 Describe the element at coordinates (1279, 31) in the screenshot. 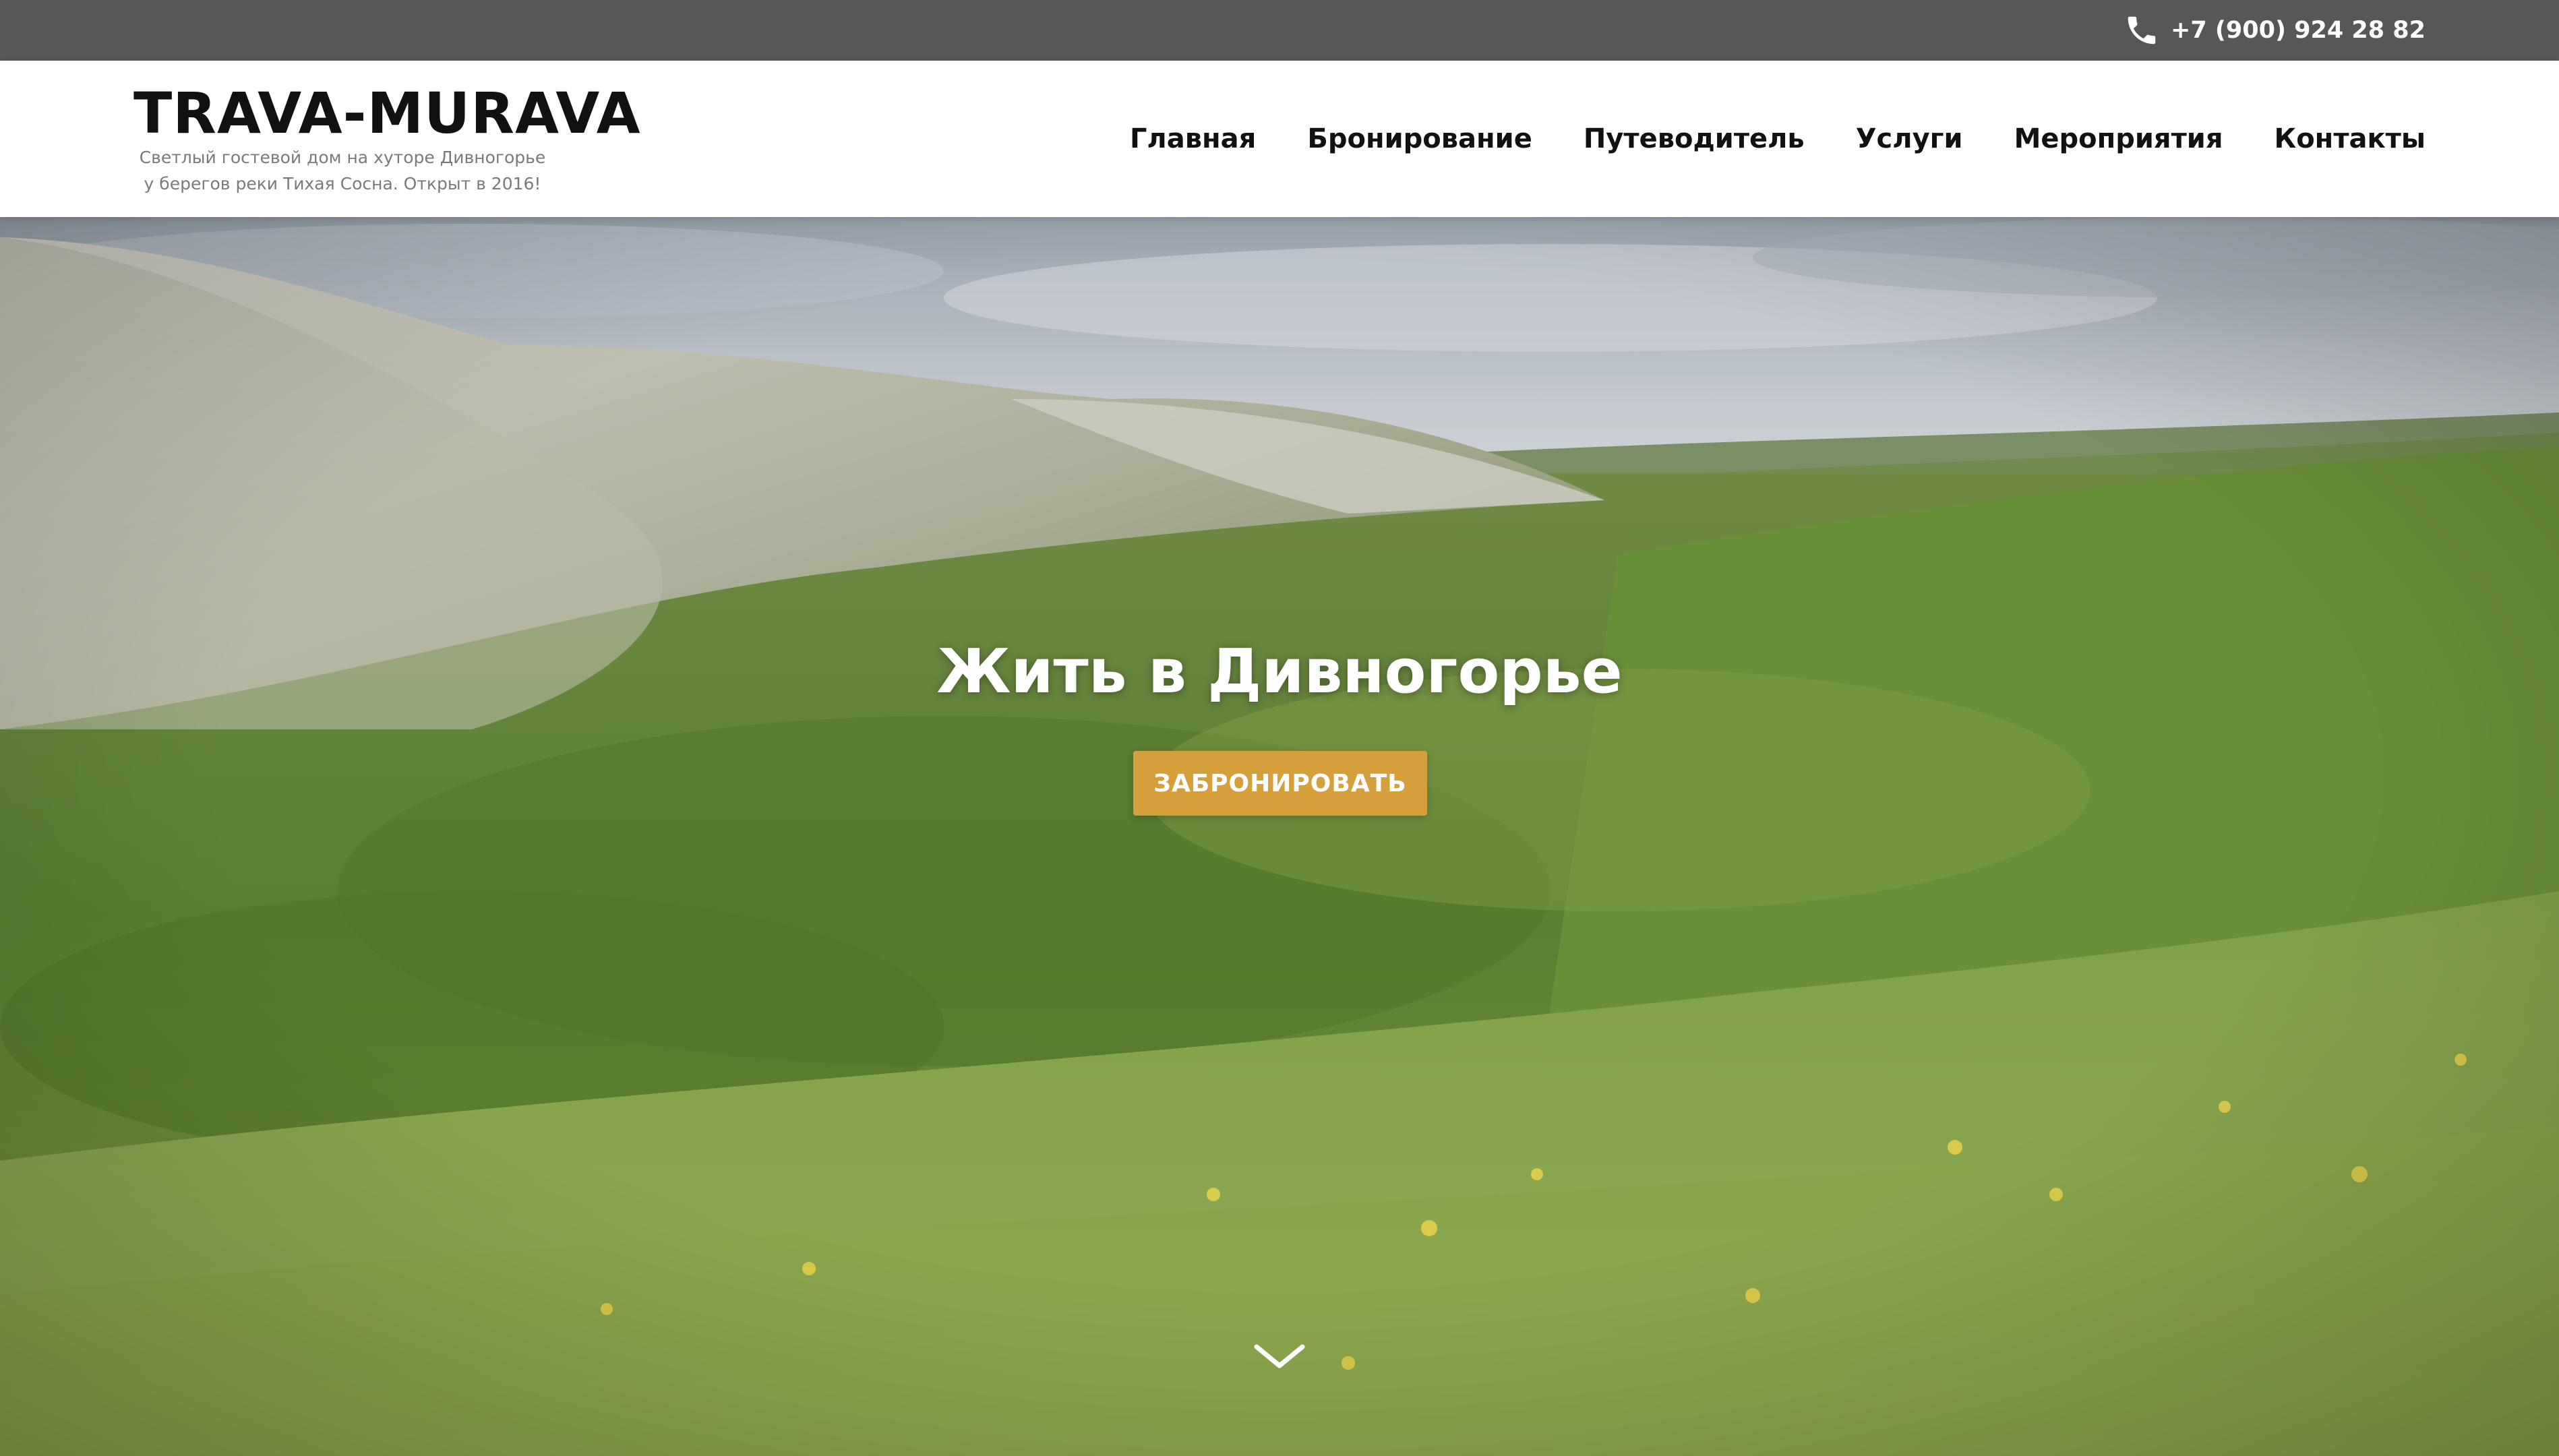

I see `top-contact-bar: +7 (900) 924 28 82` at that location.